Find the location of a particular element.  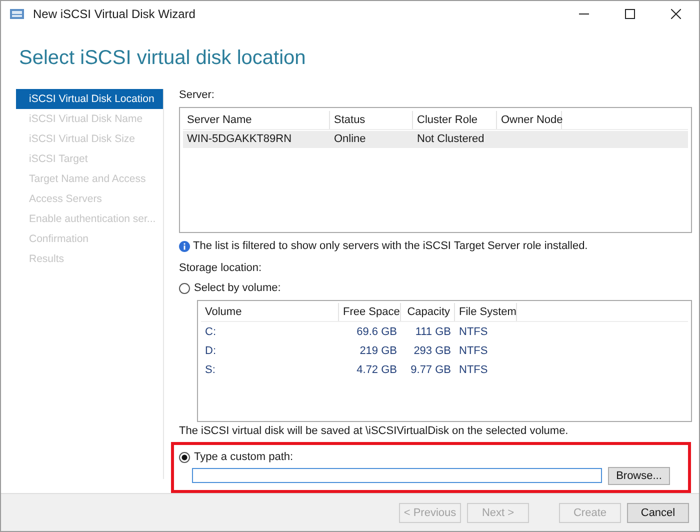

table-cell-text: C: is located at coordinates (210, 332).